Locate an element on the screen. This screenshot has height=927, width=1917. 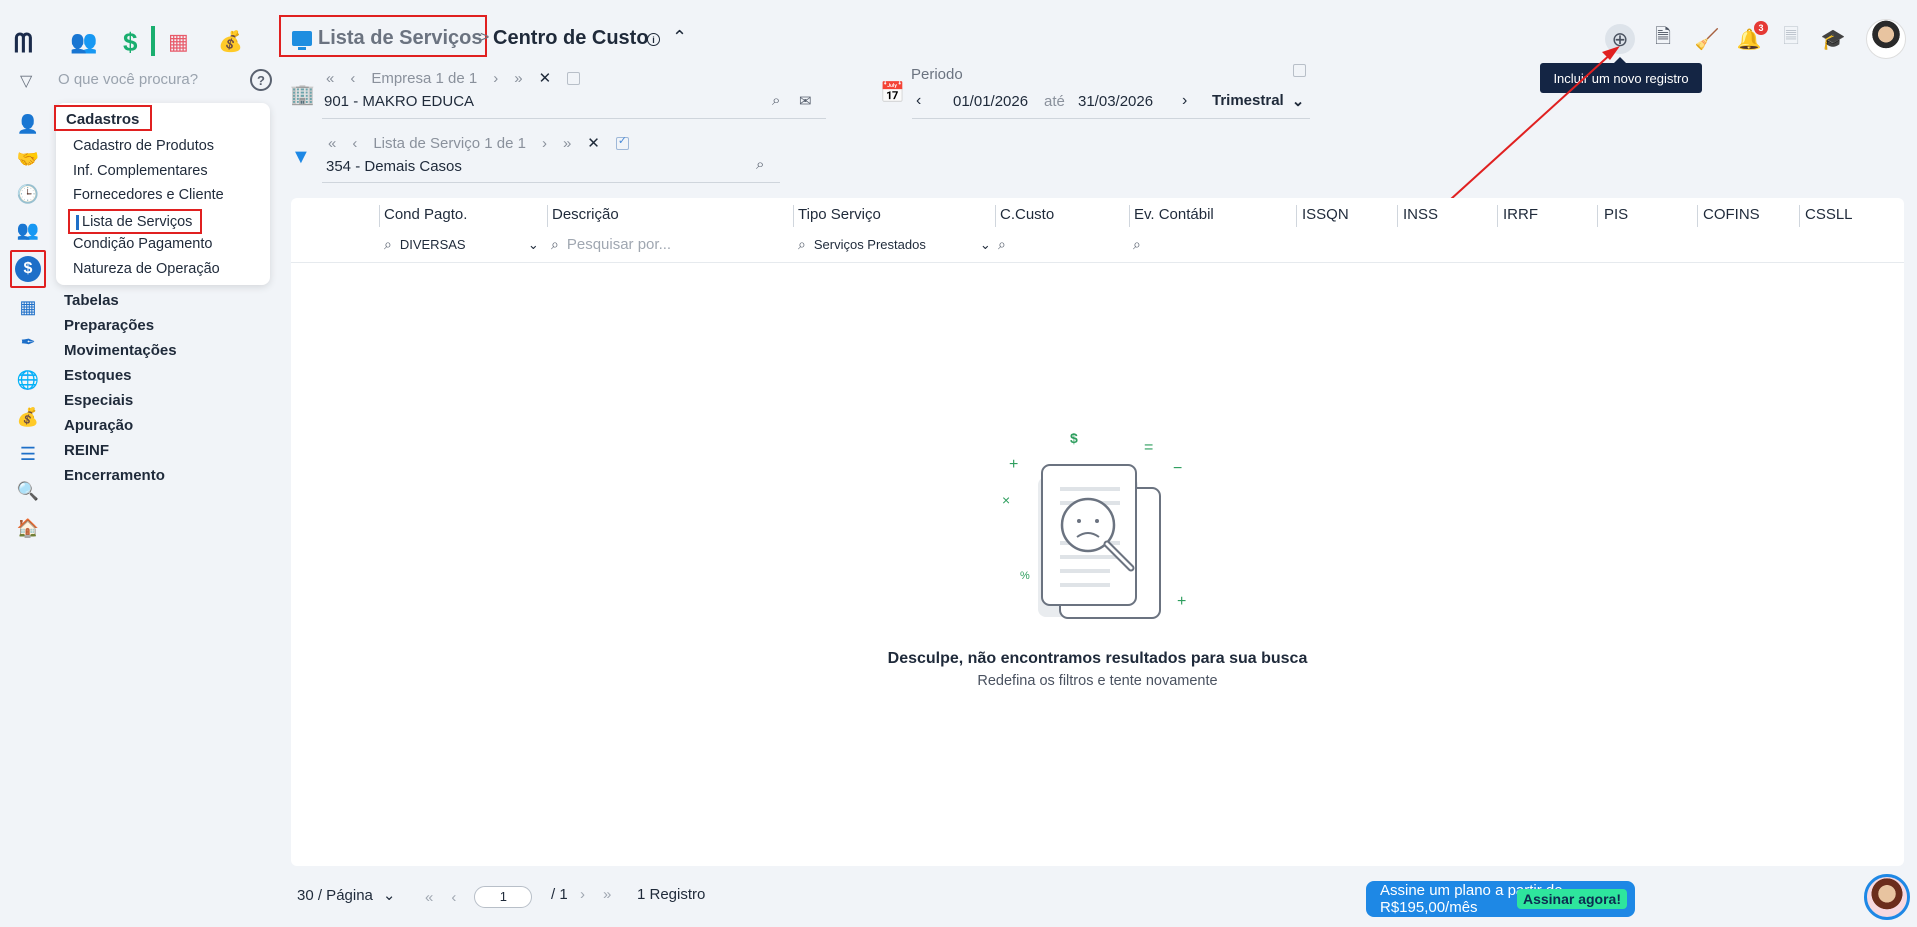
support-avatar is located at coordinates (1887, 897).